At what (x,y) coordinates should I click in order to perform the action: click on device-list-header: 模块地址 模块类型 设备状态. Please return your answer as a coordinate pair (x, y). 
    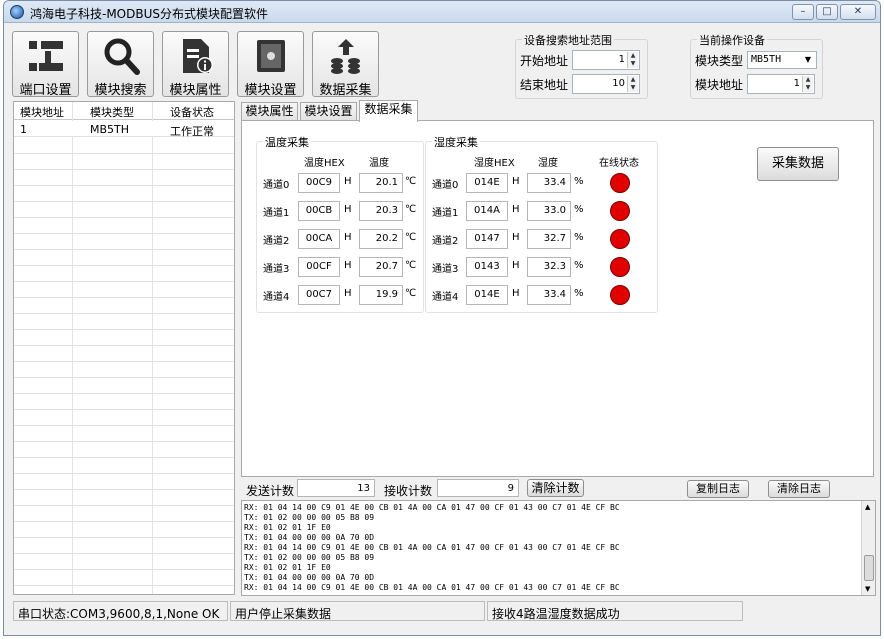
    Looking at the image, I should click on (124, 111).